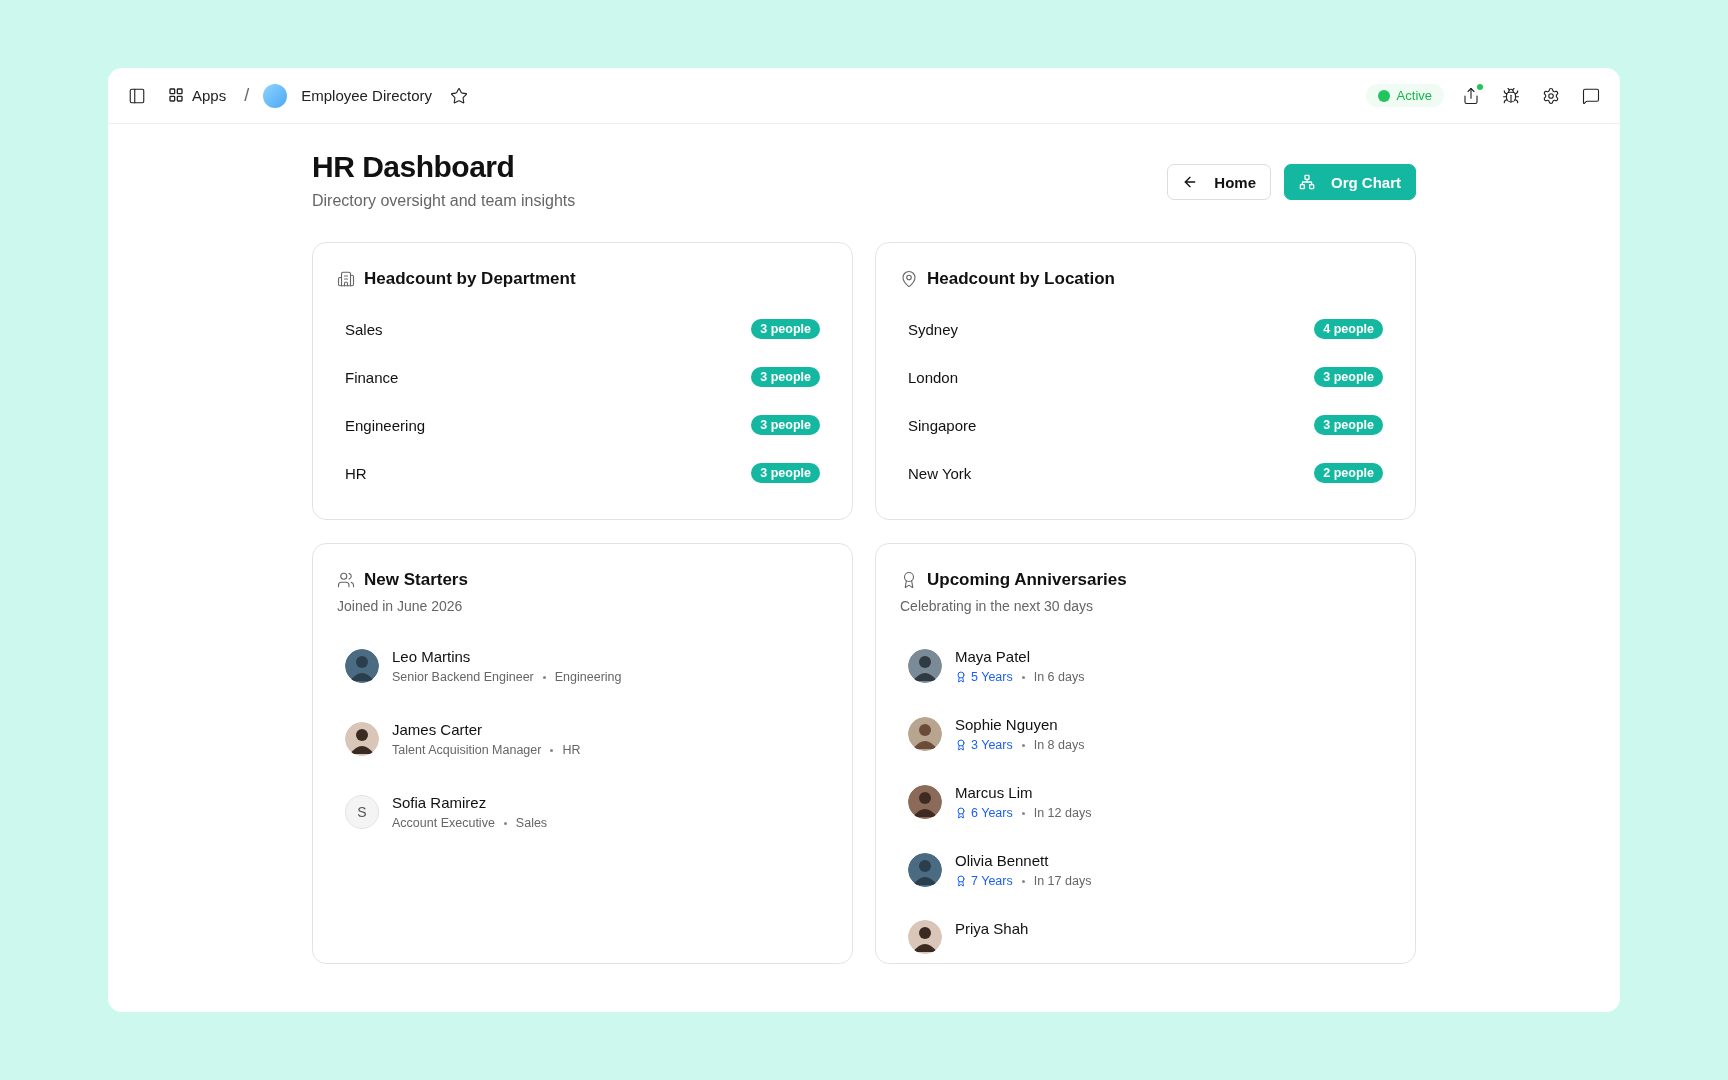 This screenshot has height=1080, width=1728. What do you see at coordinates (364, 329) in the screenshot?
I see `group-name: Sales` at bounding box center [364, 329].